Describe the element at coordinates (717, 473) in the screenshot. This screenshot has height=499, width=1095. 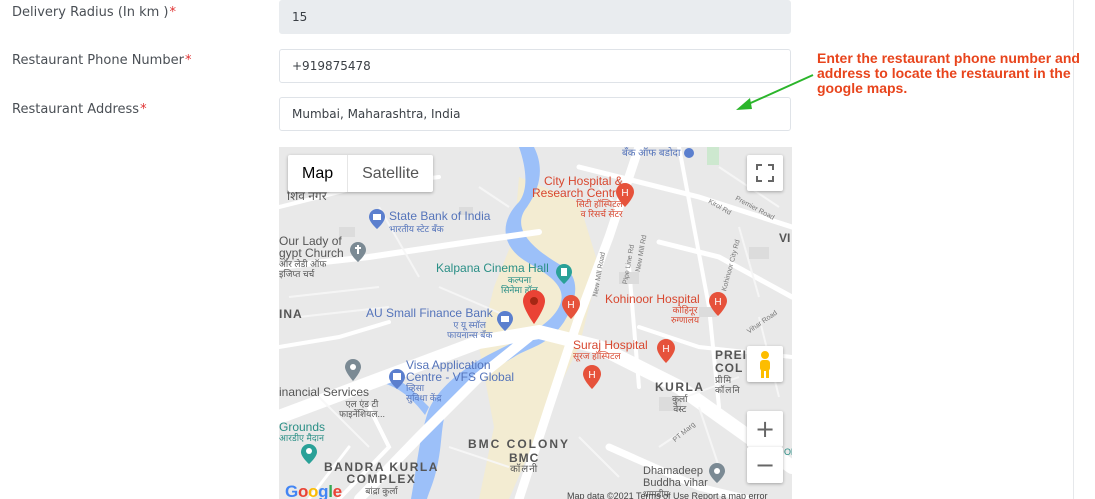
I see `temple-icon` at that location.